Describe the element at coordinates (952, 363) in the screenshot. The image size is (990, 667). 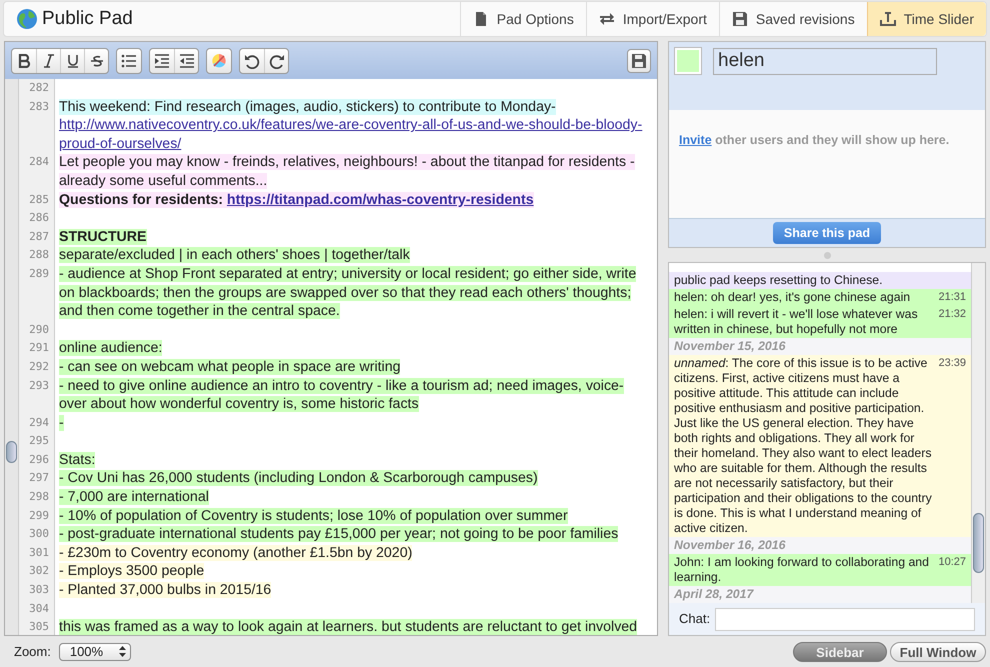
I see `chat-time: 23:39` at that location.